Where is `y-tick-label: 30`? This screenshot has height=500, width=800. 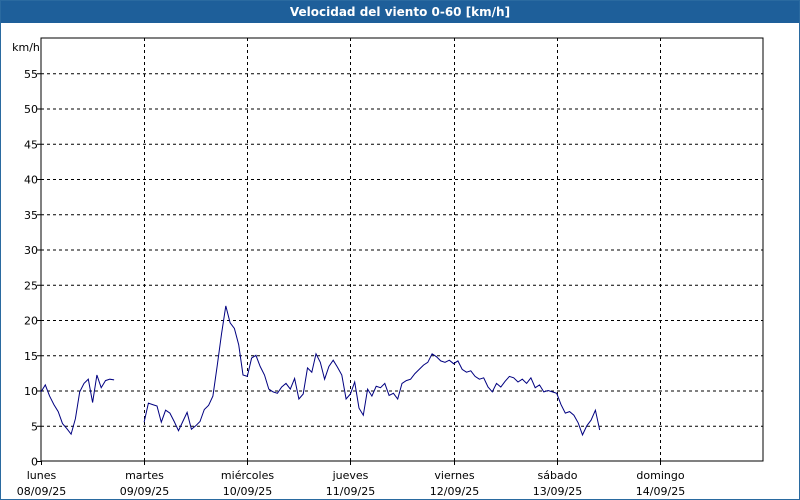
y-tick-label: 30 is located at coordinates (31, 250).